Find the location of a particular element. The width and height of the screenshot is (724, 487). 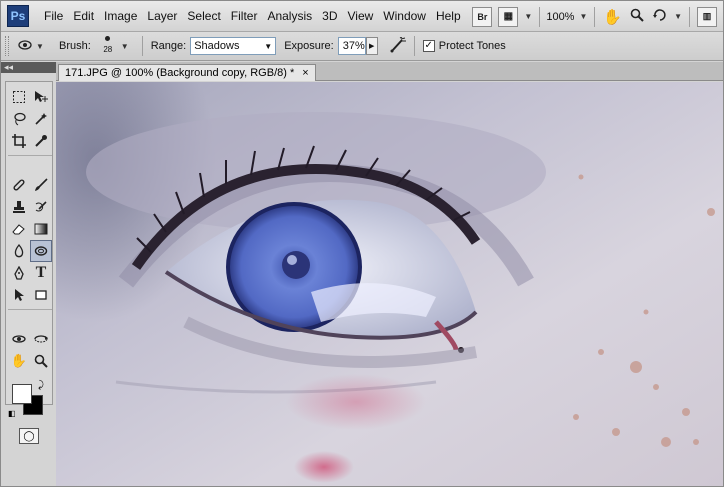

brush-picker: 28 is located at coordinates (108, 46).